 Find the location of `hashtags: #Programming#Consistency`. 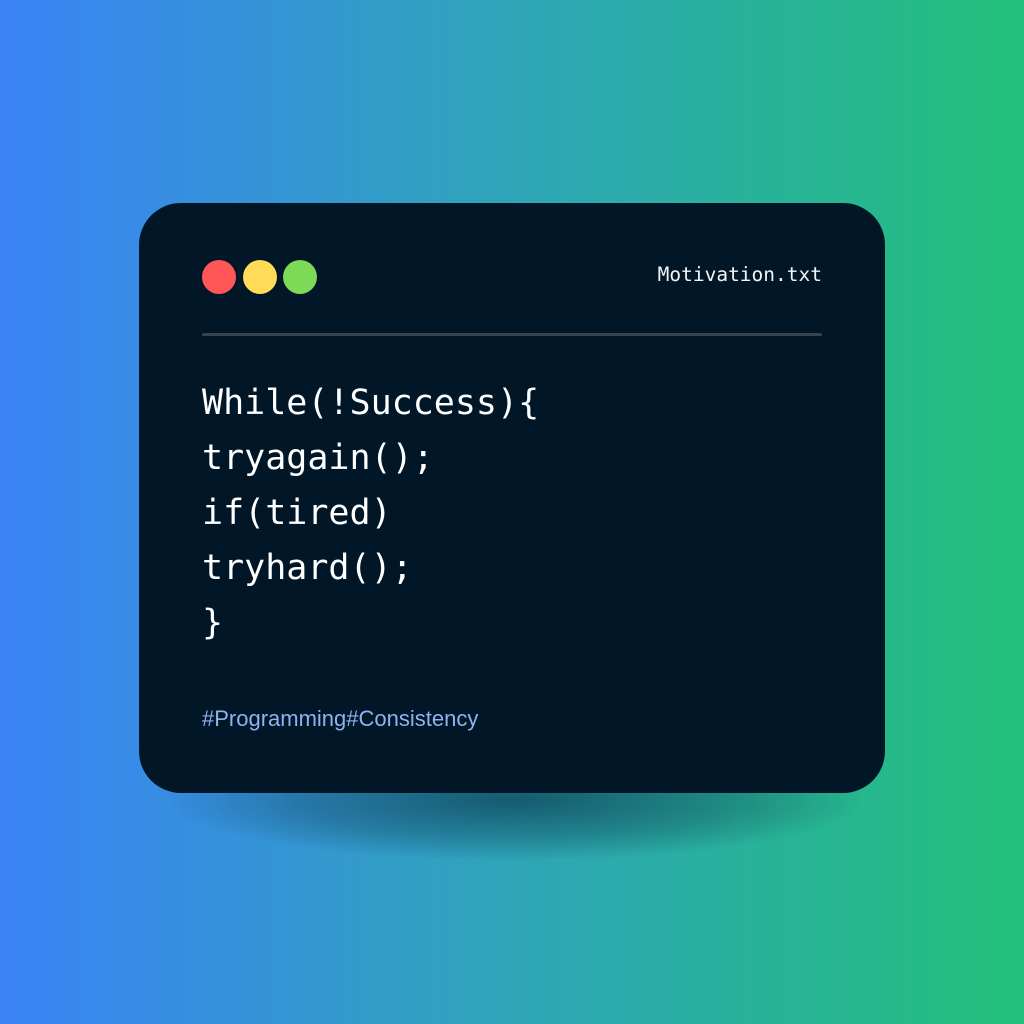

hashtags: #Programming#Consistency is located at coordinates (340, 718).